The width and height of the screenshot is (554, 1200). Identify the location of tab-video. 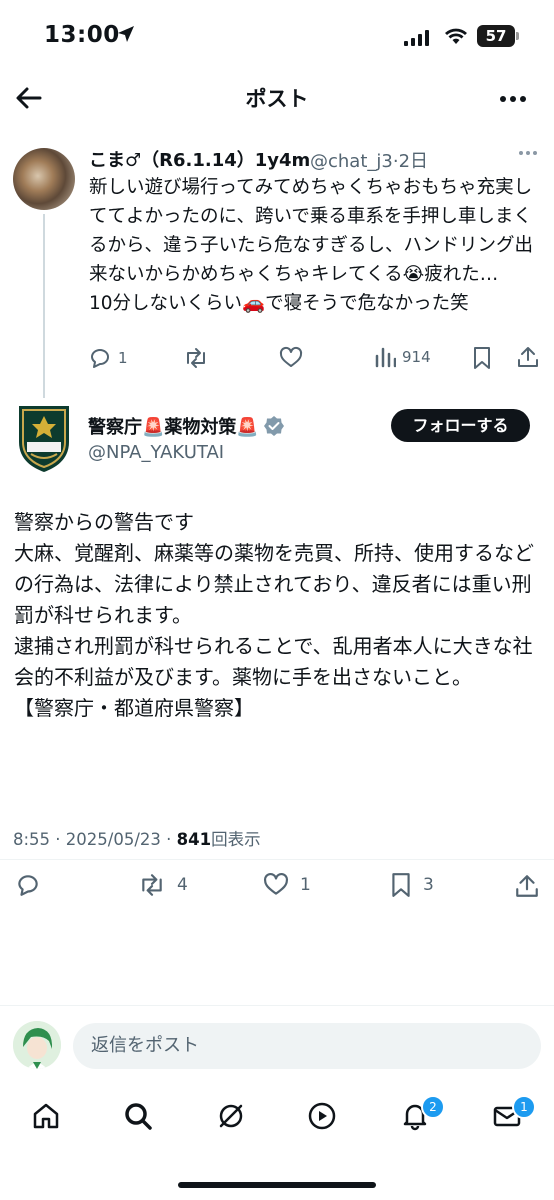
(322, 1116).